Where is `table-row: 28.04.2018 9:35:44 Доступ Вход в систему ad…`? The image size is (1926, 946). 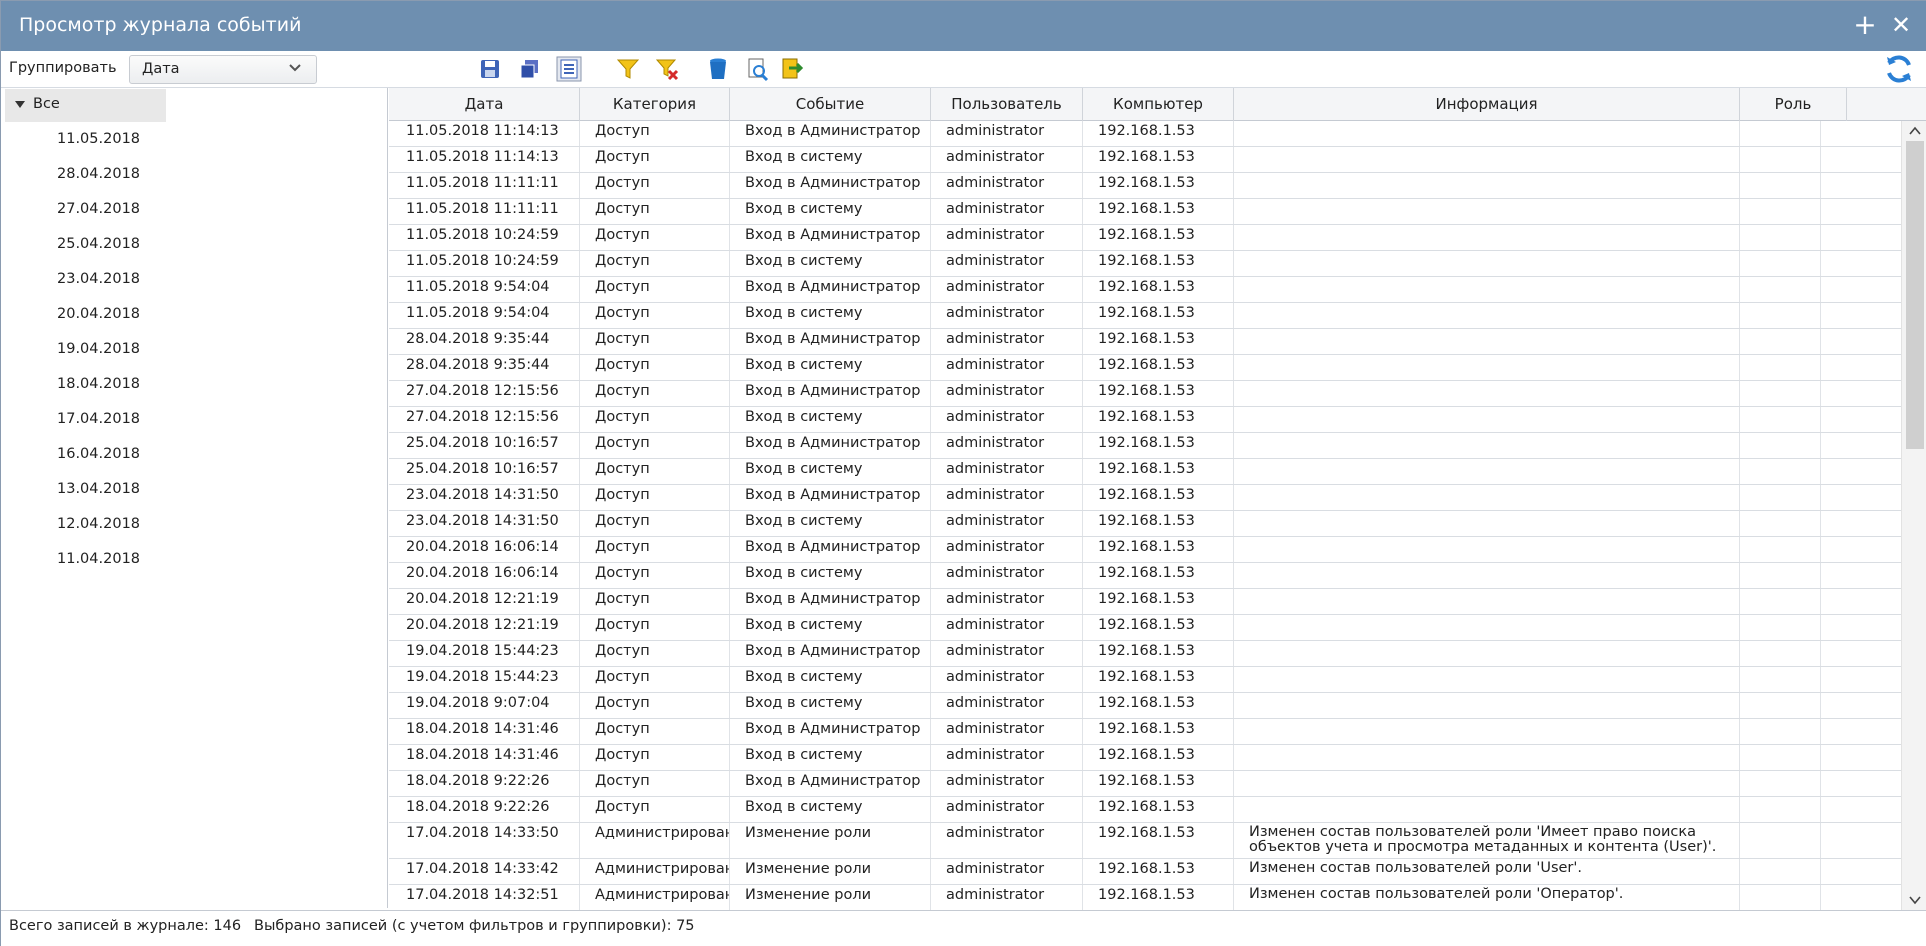
table-row: 28.04.2018 9:35:44 Доступ Вход в систему ad… is located at coordinates (1145, 368).